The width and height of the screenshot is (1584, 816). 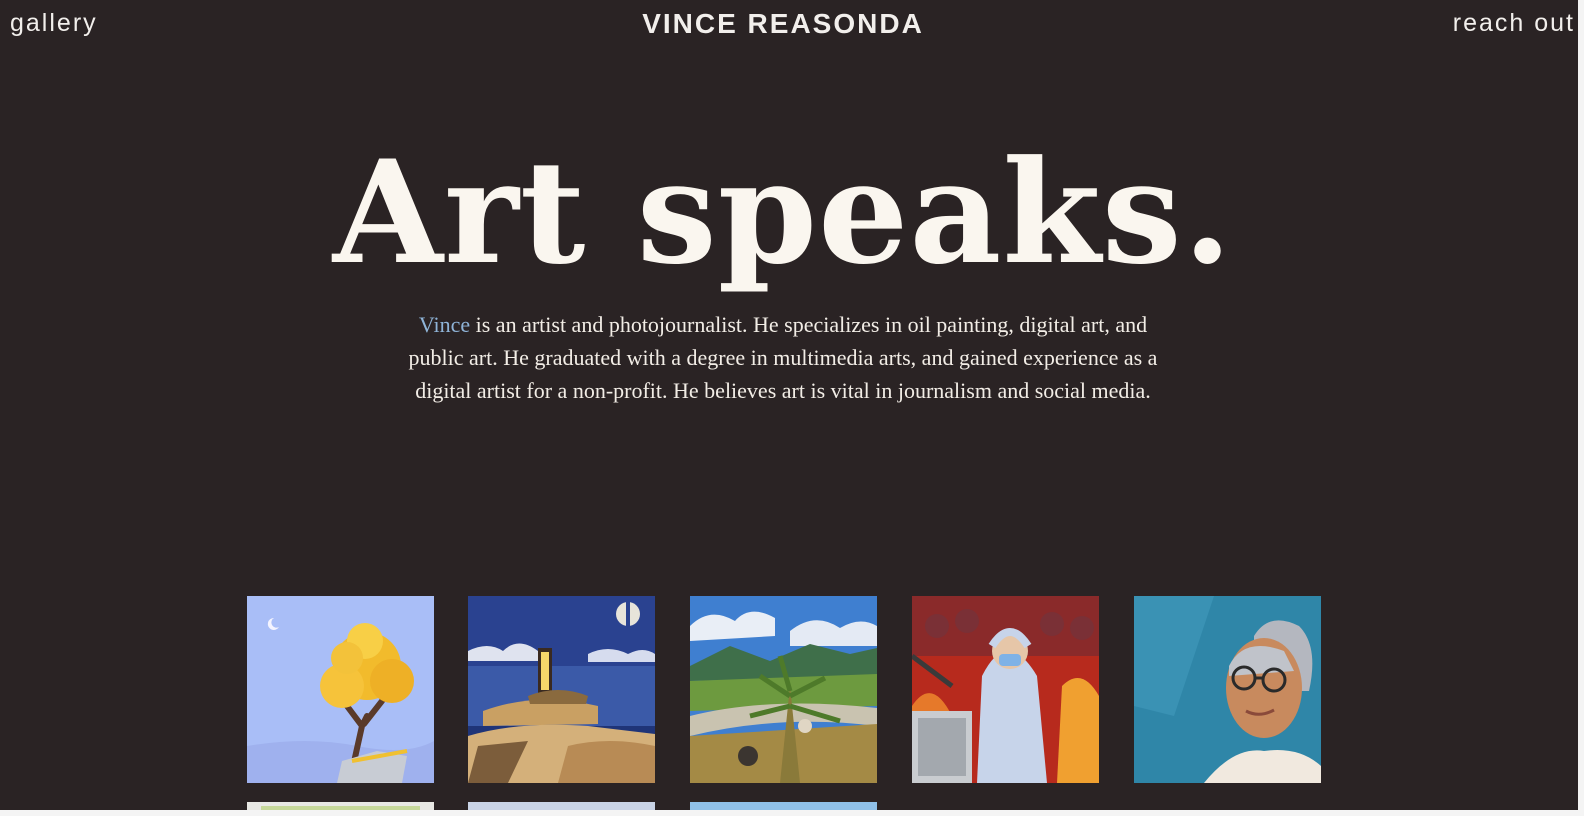 I want to click on page-frame-right, so click(x=1581, y=408).